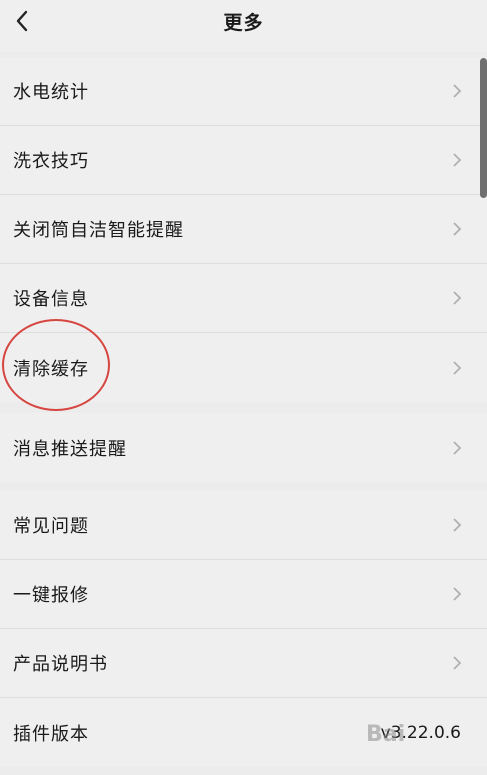 This screenshot has width=487, height=775. What do you see at coordinates (420, 732) in the screenshot?
I see `version-value: v3.22.0.6` at bounding box center [420, 732].